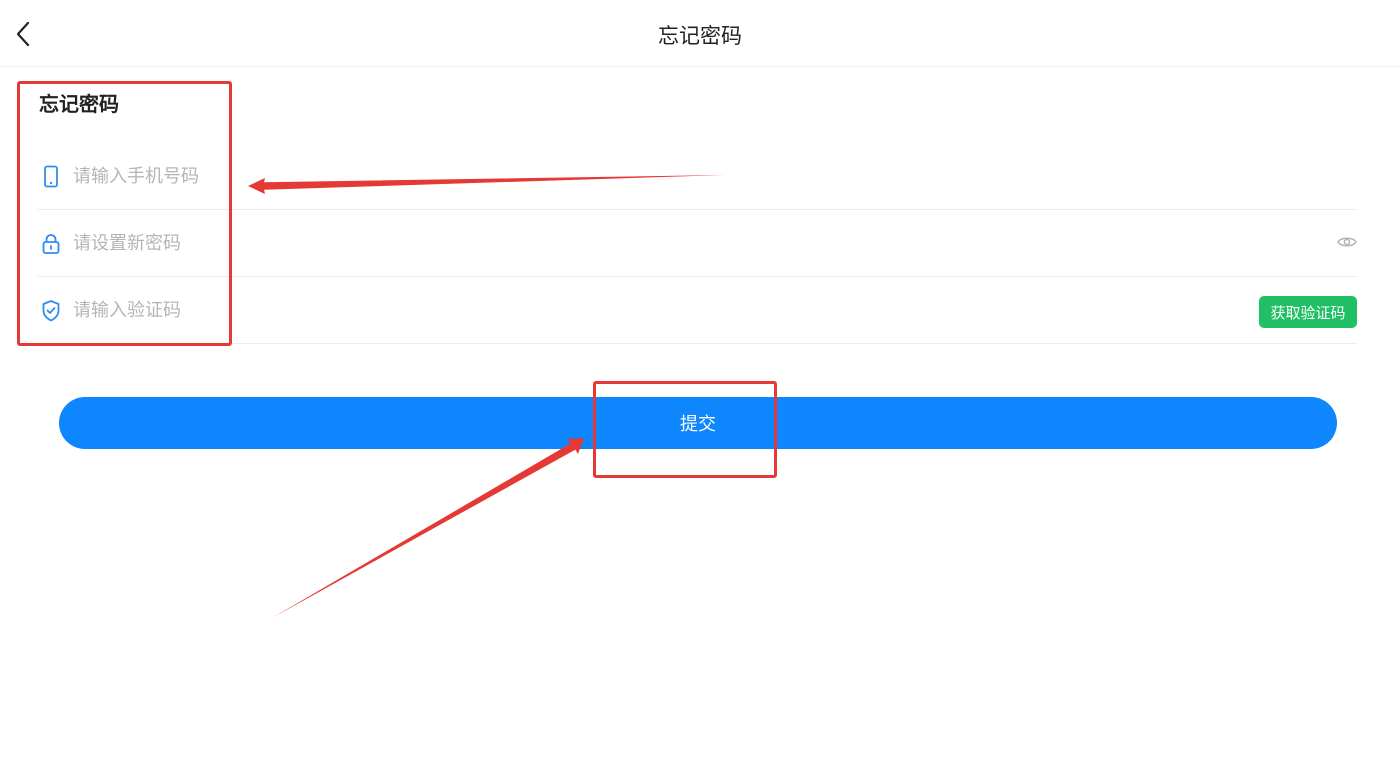 The height and width of the screenshot is (764, 1400). I want to click on top-bar: 忘记密码, so click(700, 33).